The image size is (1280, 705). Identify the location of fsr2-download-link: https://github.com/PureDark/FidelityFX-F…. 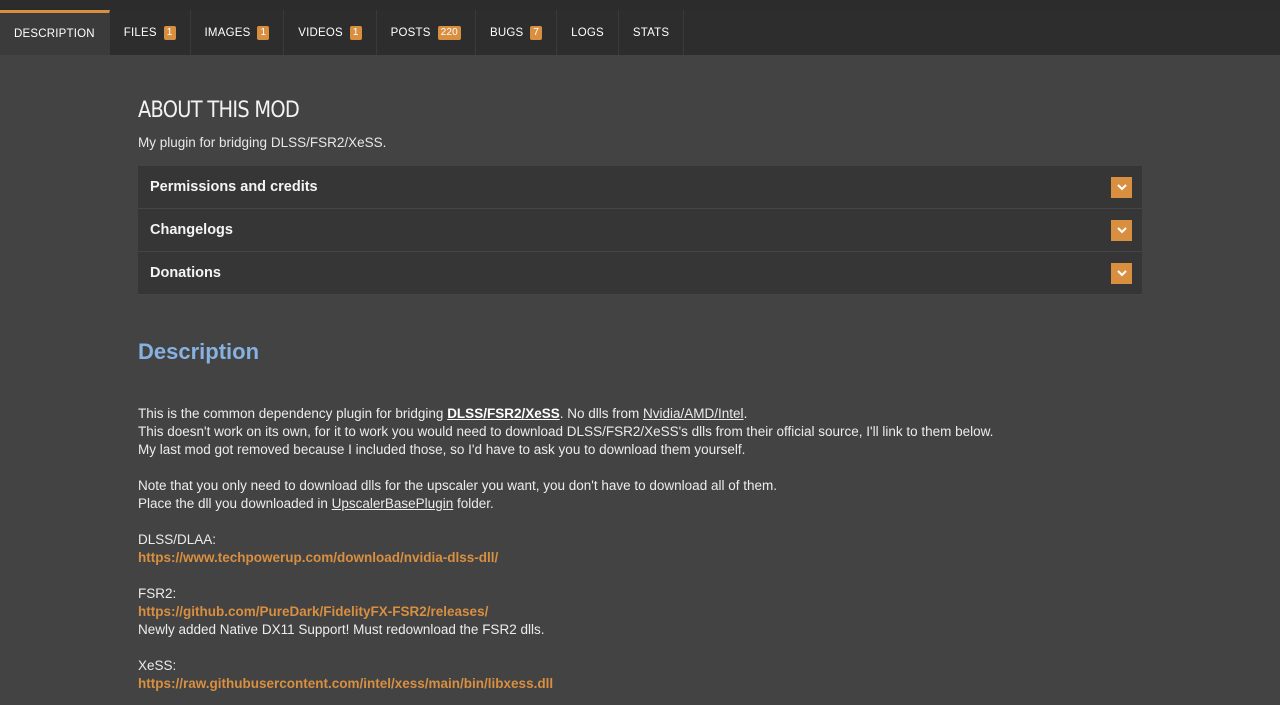
(313, 611).